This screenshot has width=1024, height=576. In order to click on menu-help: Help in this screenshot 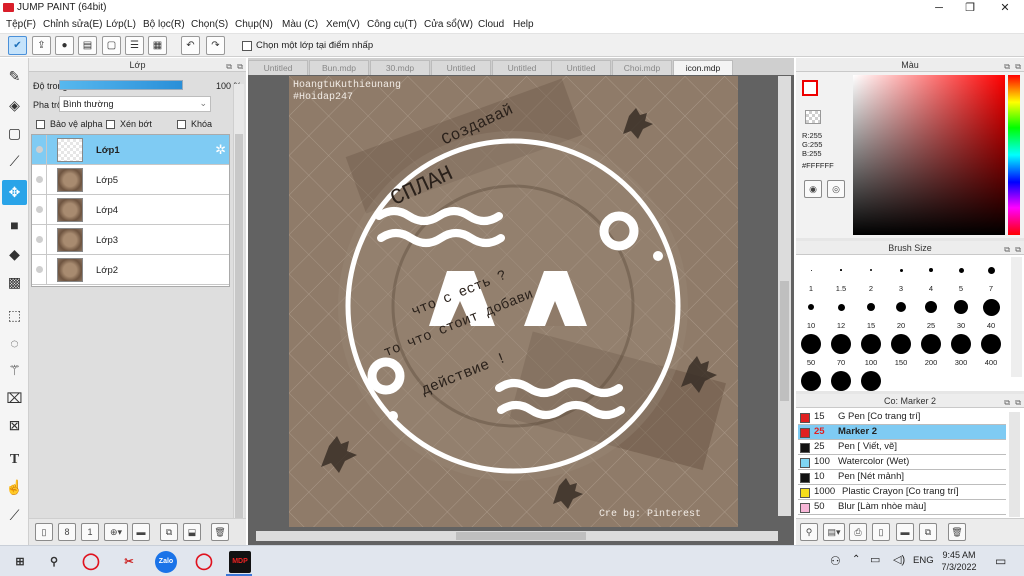, I will do `click(523, 24)`.